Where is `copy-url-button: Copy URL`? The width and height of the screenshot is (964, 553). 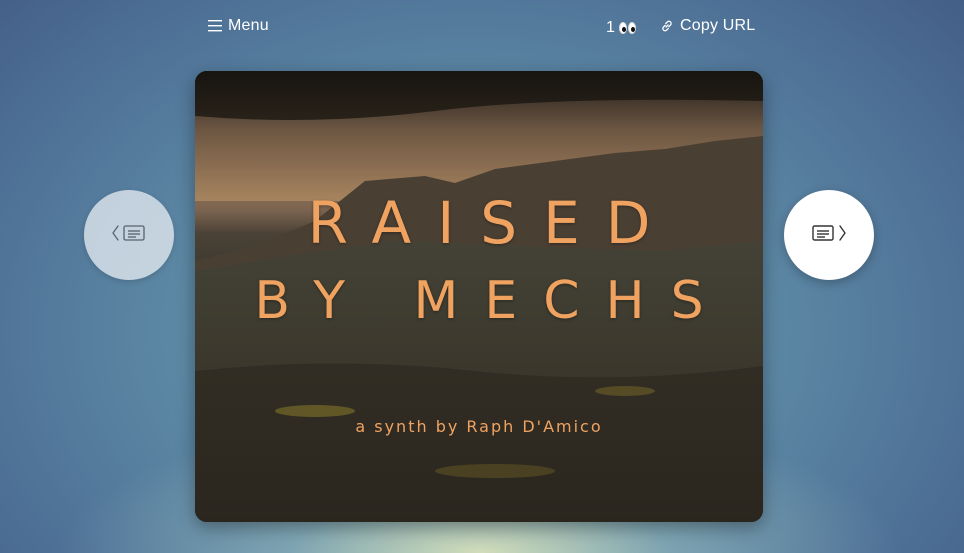 copy-url-button: Copy URL is located at coordinates (707, 26).